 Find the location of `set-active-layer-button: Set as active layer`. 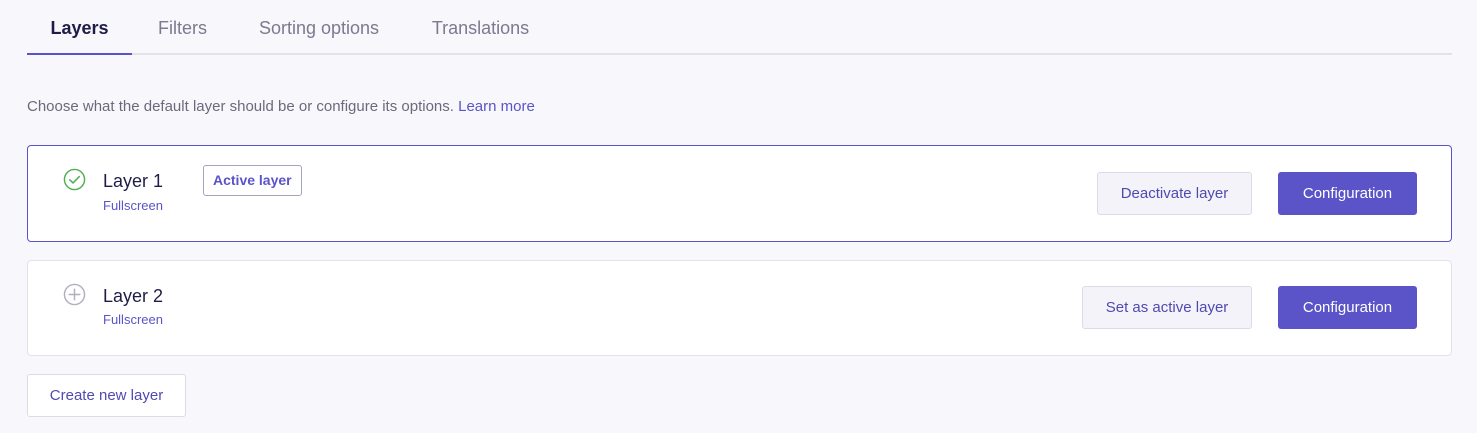

set-active-layer-button: Set as active layer is located at coordinates (1167, 307).